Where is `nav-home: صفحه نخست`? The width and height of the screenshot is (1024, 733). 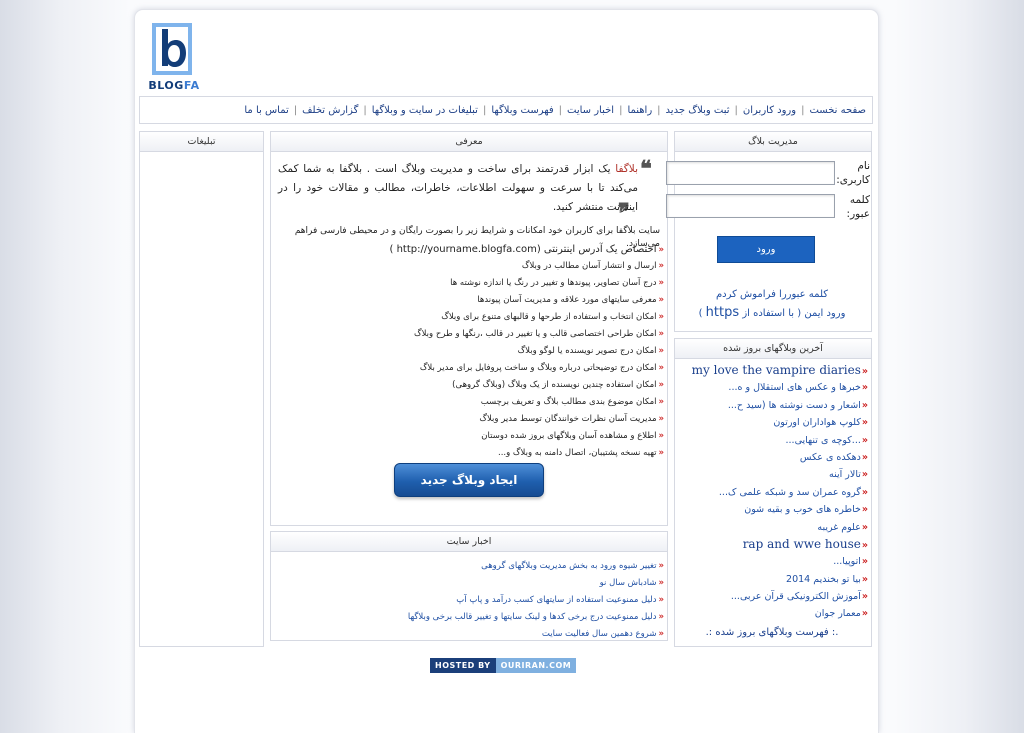
nav-home: صفحه نخست is located at coordinates (837, 110).